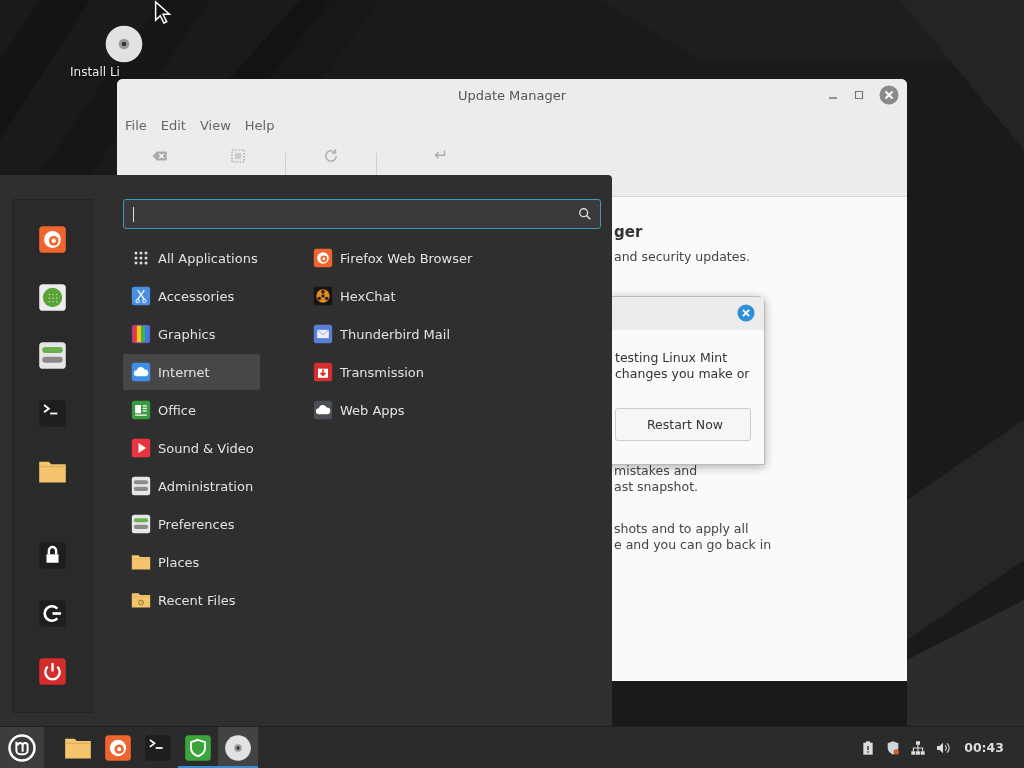 The image size is (1024, 768). What do you see at coordinates (389, 372) in the screenshot?
I see `application-item: Transmission` at bounding box center [389, 372].